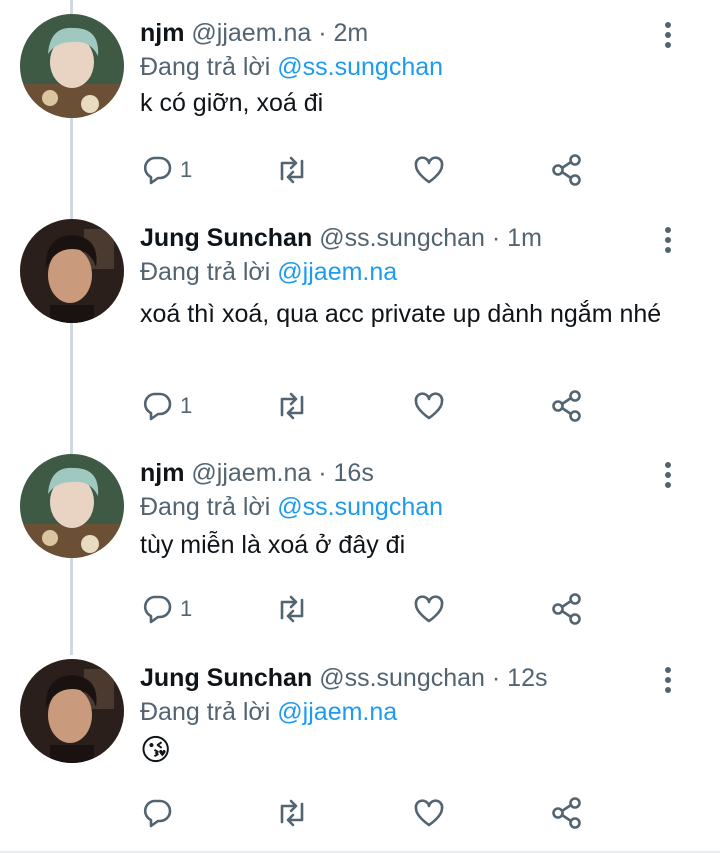  I want to click on tweet-header: Jung Sunchan @ss.sungchan · 1m, so click(405, 238).